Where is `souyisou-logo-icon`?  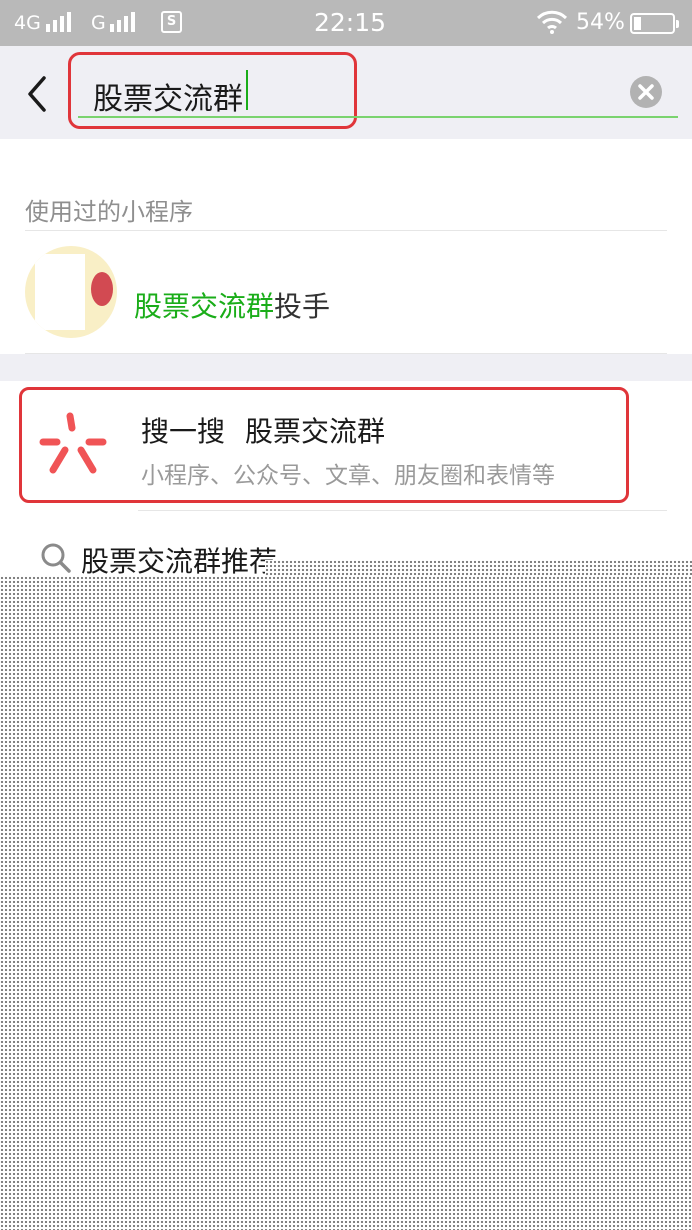 souyisou-logo-icon is located at coordinates (73, 443).